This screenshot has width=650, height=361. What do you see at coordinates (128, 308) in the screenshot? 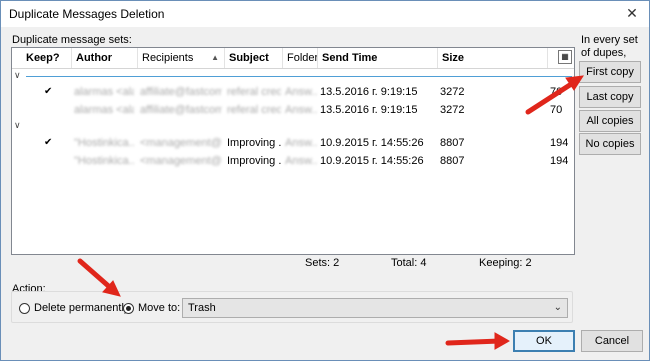
I see `move-to-radio` at bounding box center [128, 308].